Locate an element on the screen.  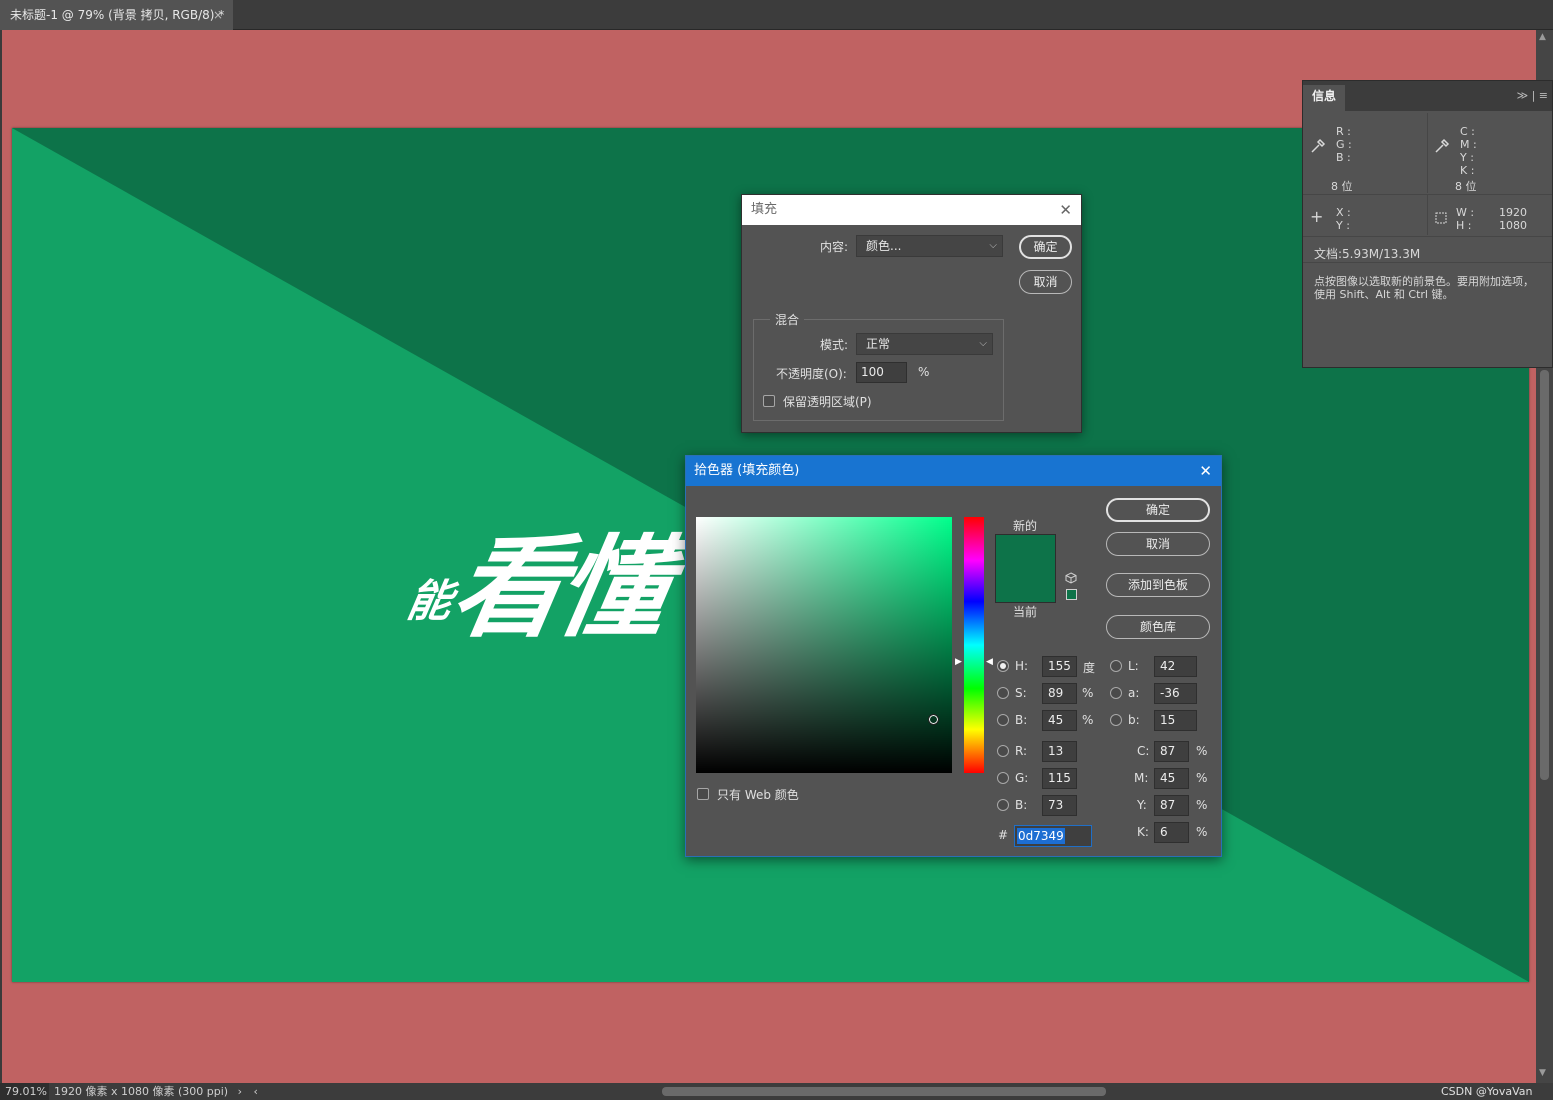
brightness-input: 45 is located at coordinates (1059, 720).